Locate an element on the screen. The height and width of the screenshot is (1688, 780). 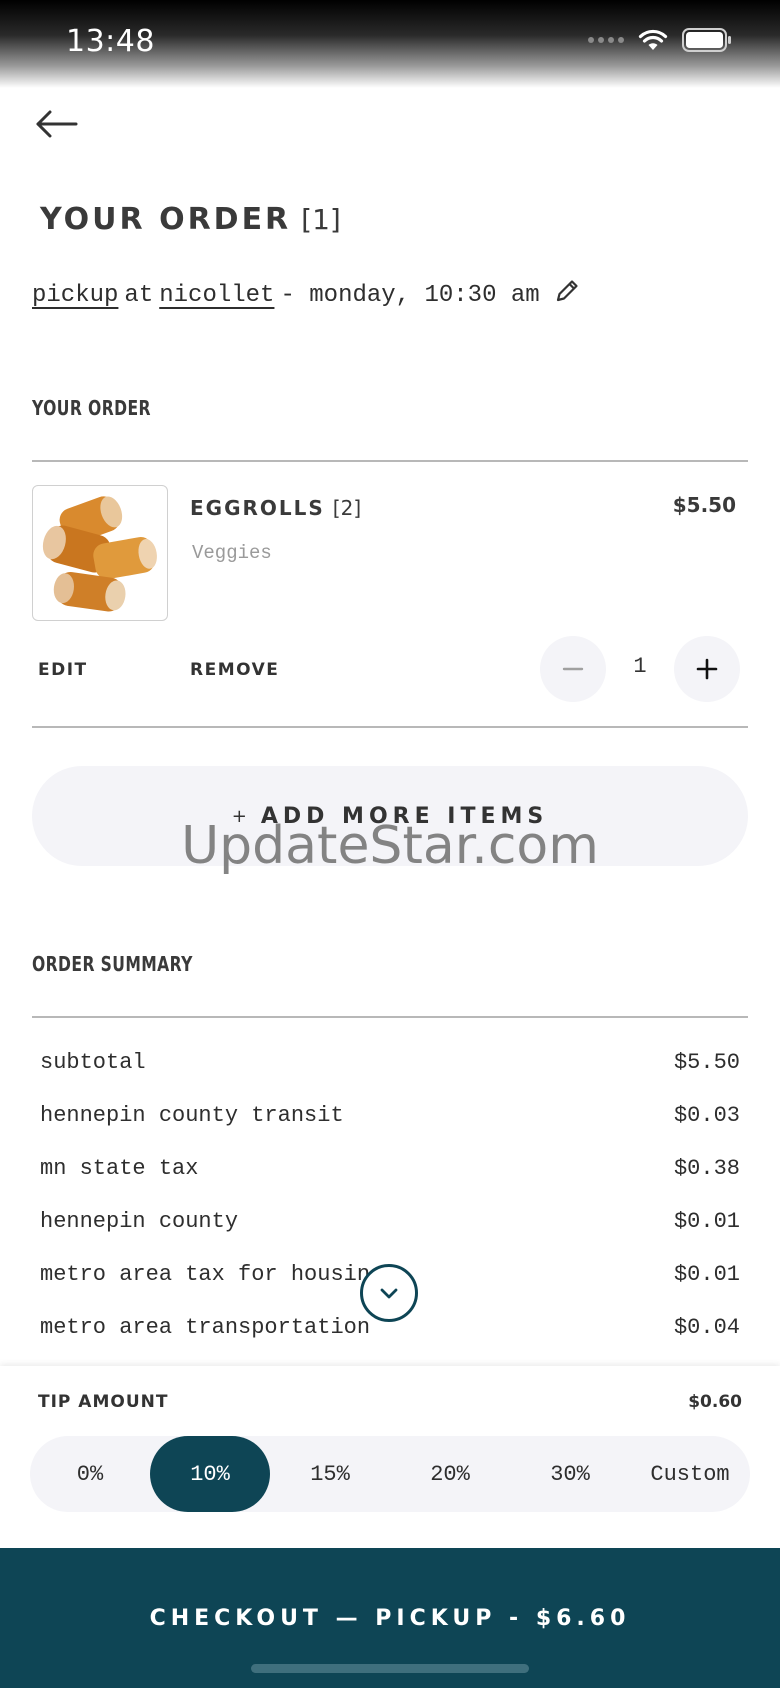
increase-quantity-button is located at coordinates (707, 669).